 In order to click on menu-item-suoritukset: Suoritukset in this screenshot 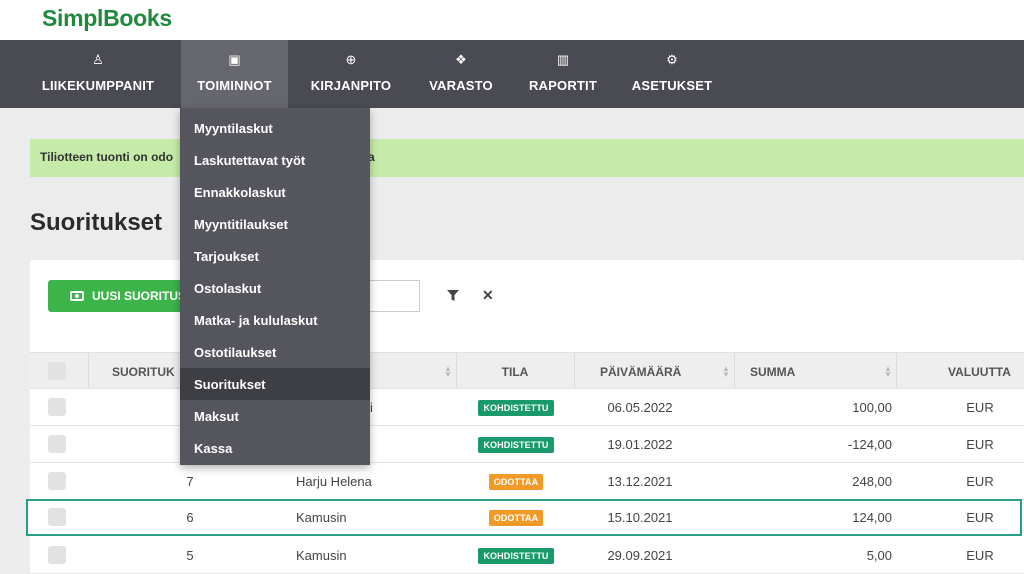, I will do `click(275, 384)`.